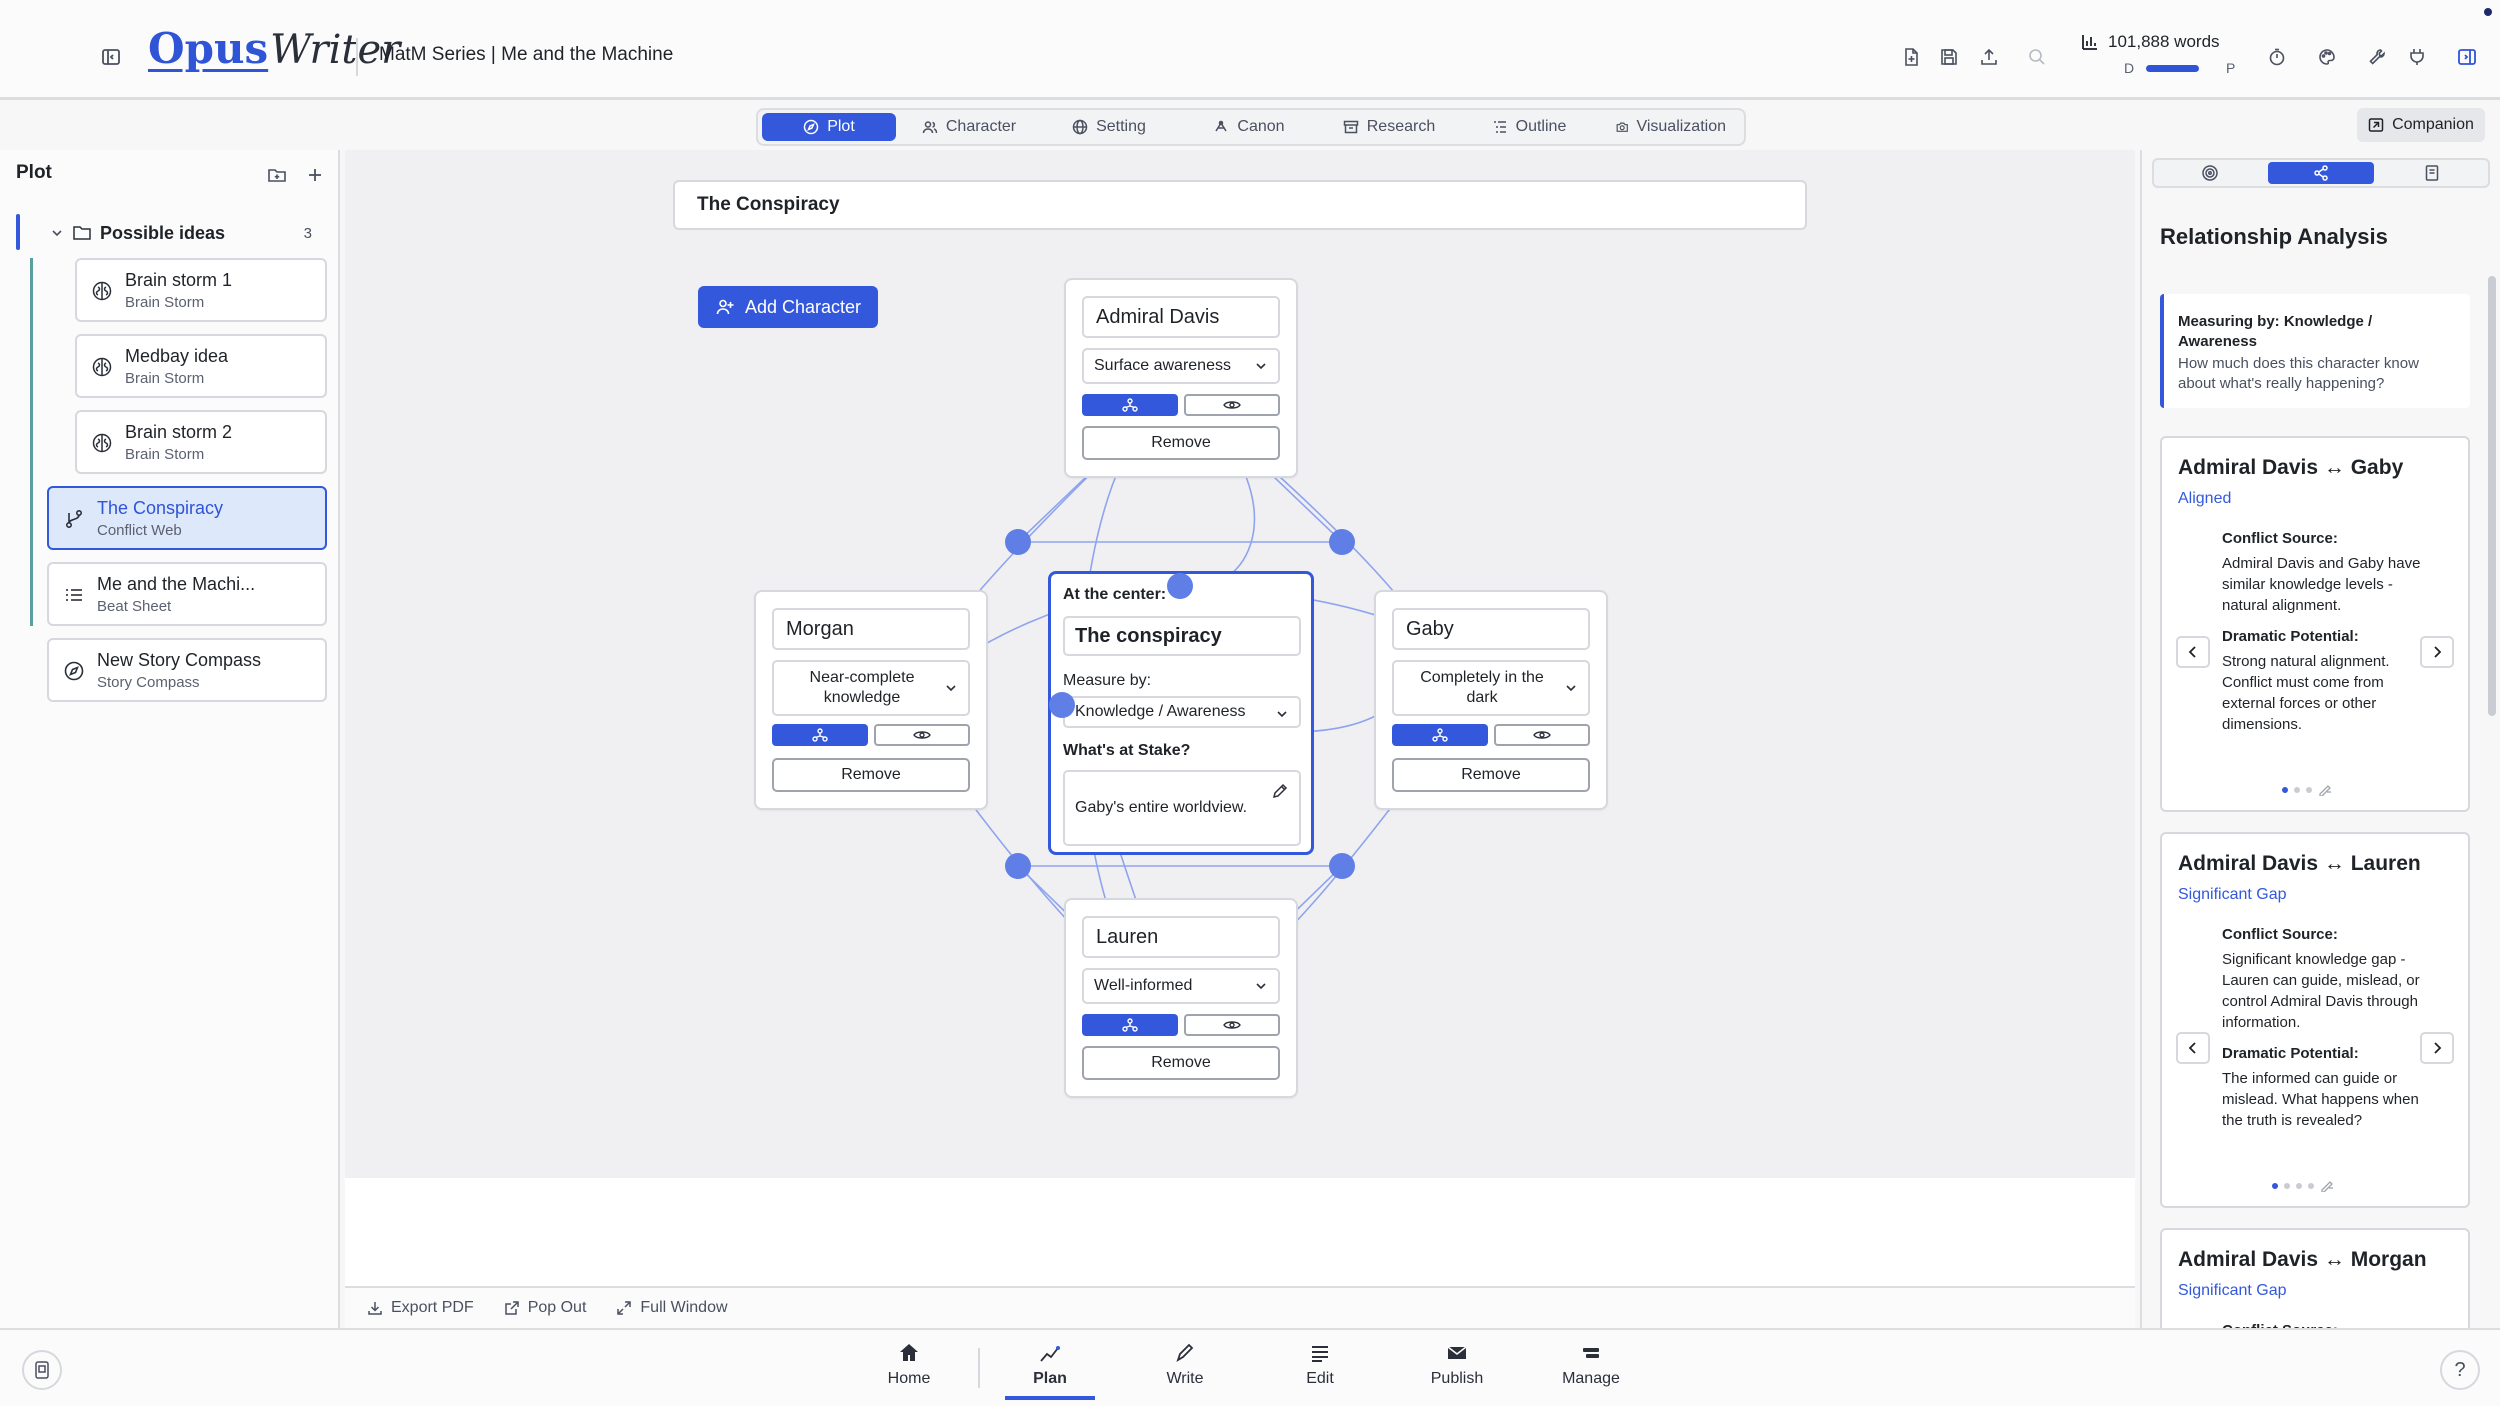 The height and width of the screenshot is (1406, 2500). What do you see at coordinates (187, 670) in the screenshot?
I see `list-item: New Story Compass Story Compass` at bounding box center [187, 670].